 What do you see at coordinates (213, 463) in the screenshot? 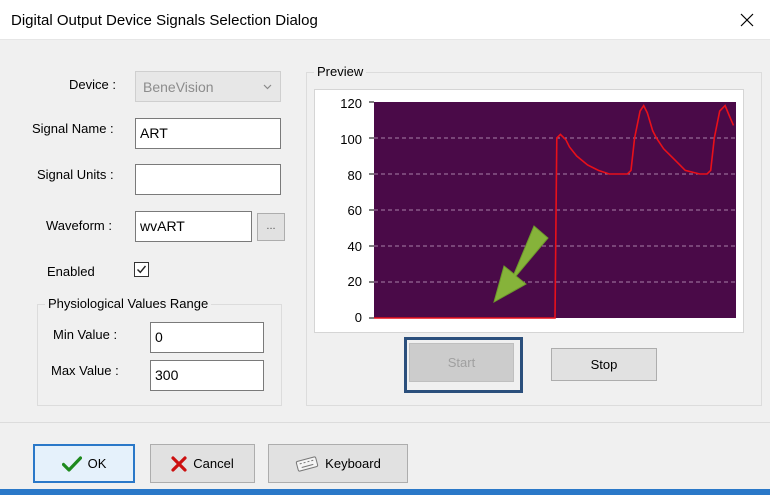
I see `cancel-label: Cancel` at bounding box center [213, 463].